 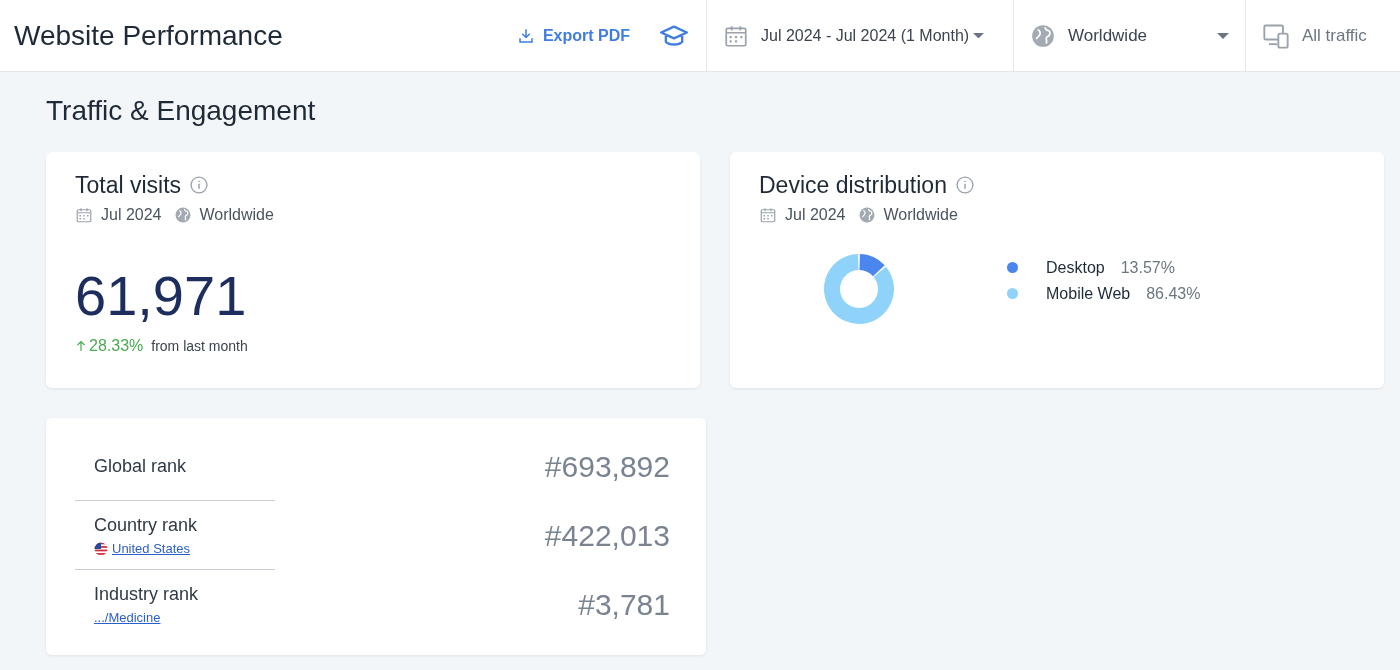 What do you see at coordinates (148, 35) in the screenshot?
I see `page-title: Website Performance` at bounding box center [148, 35].